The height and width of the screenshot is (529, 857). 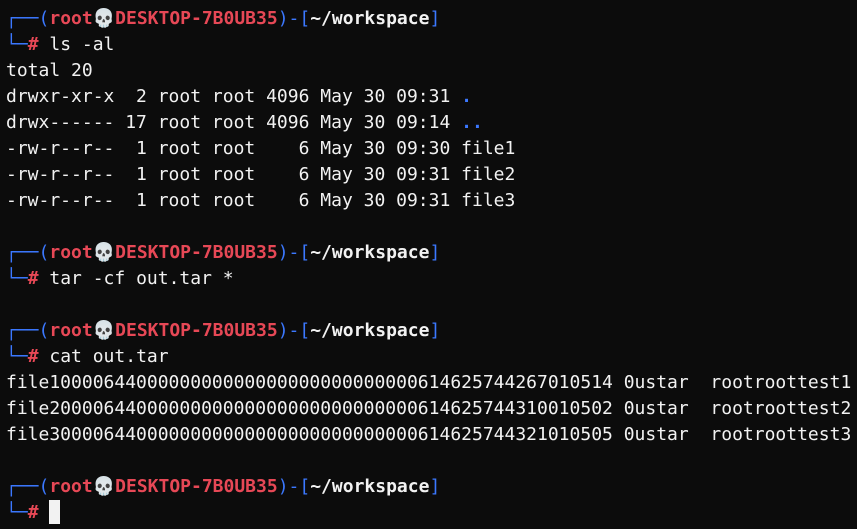 What do you see at coordinates (109, 356) in the screenshot?
I see `command-text: cat out.tar` at bounding box center [109, 356].